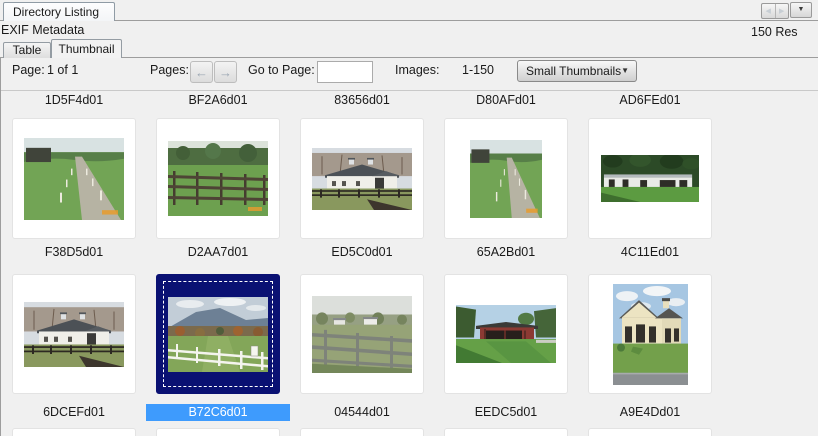 Image resolution: width=818 pixels, height=436 pixels. I want to click on goto-page-input, so click(345, 72).